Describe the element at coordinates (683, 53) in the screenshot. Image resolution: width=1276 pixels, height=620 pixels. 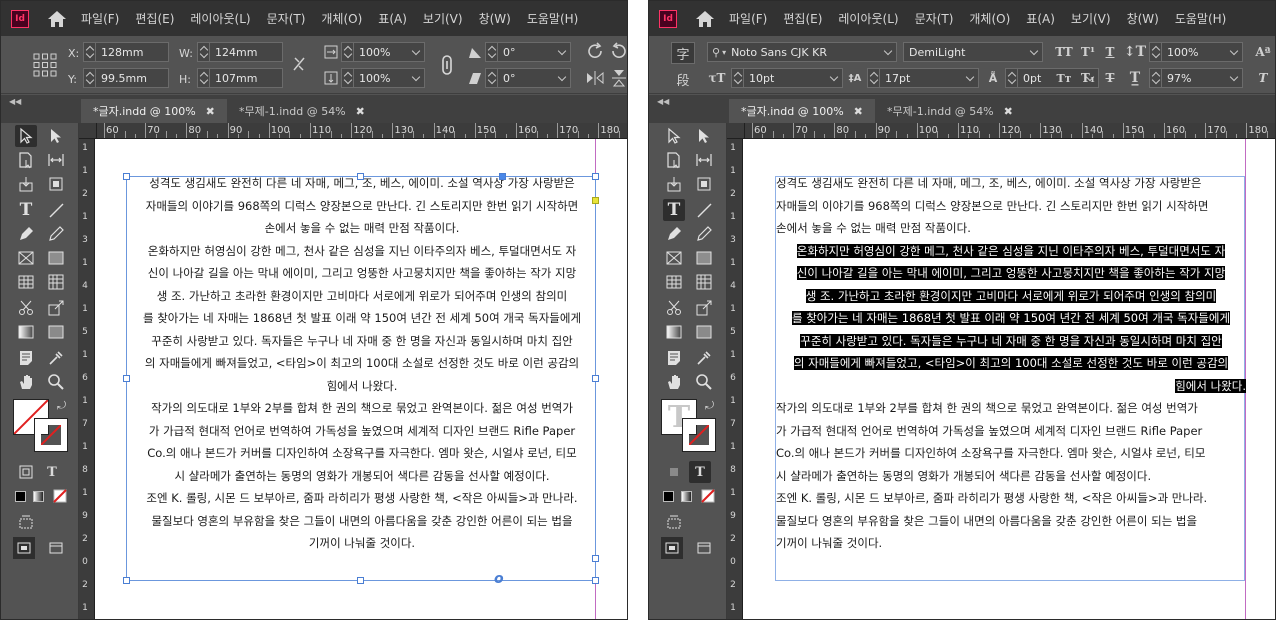
I see `character-formatting-button: 字` at that location.